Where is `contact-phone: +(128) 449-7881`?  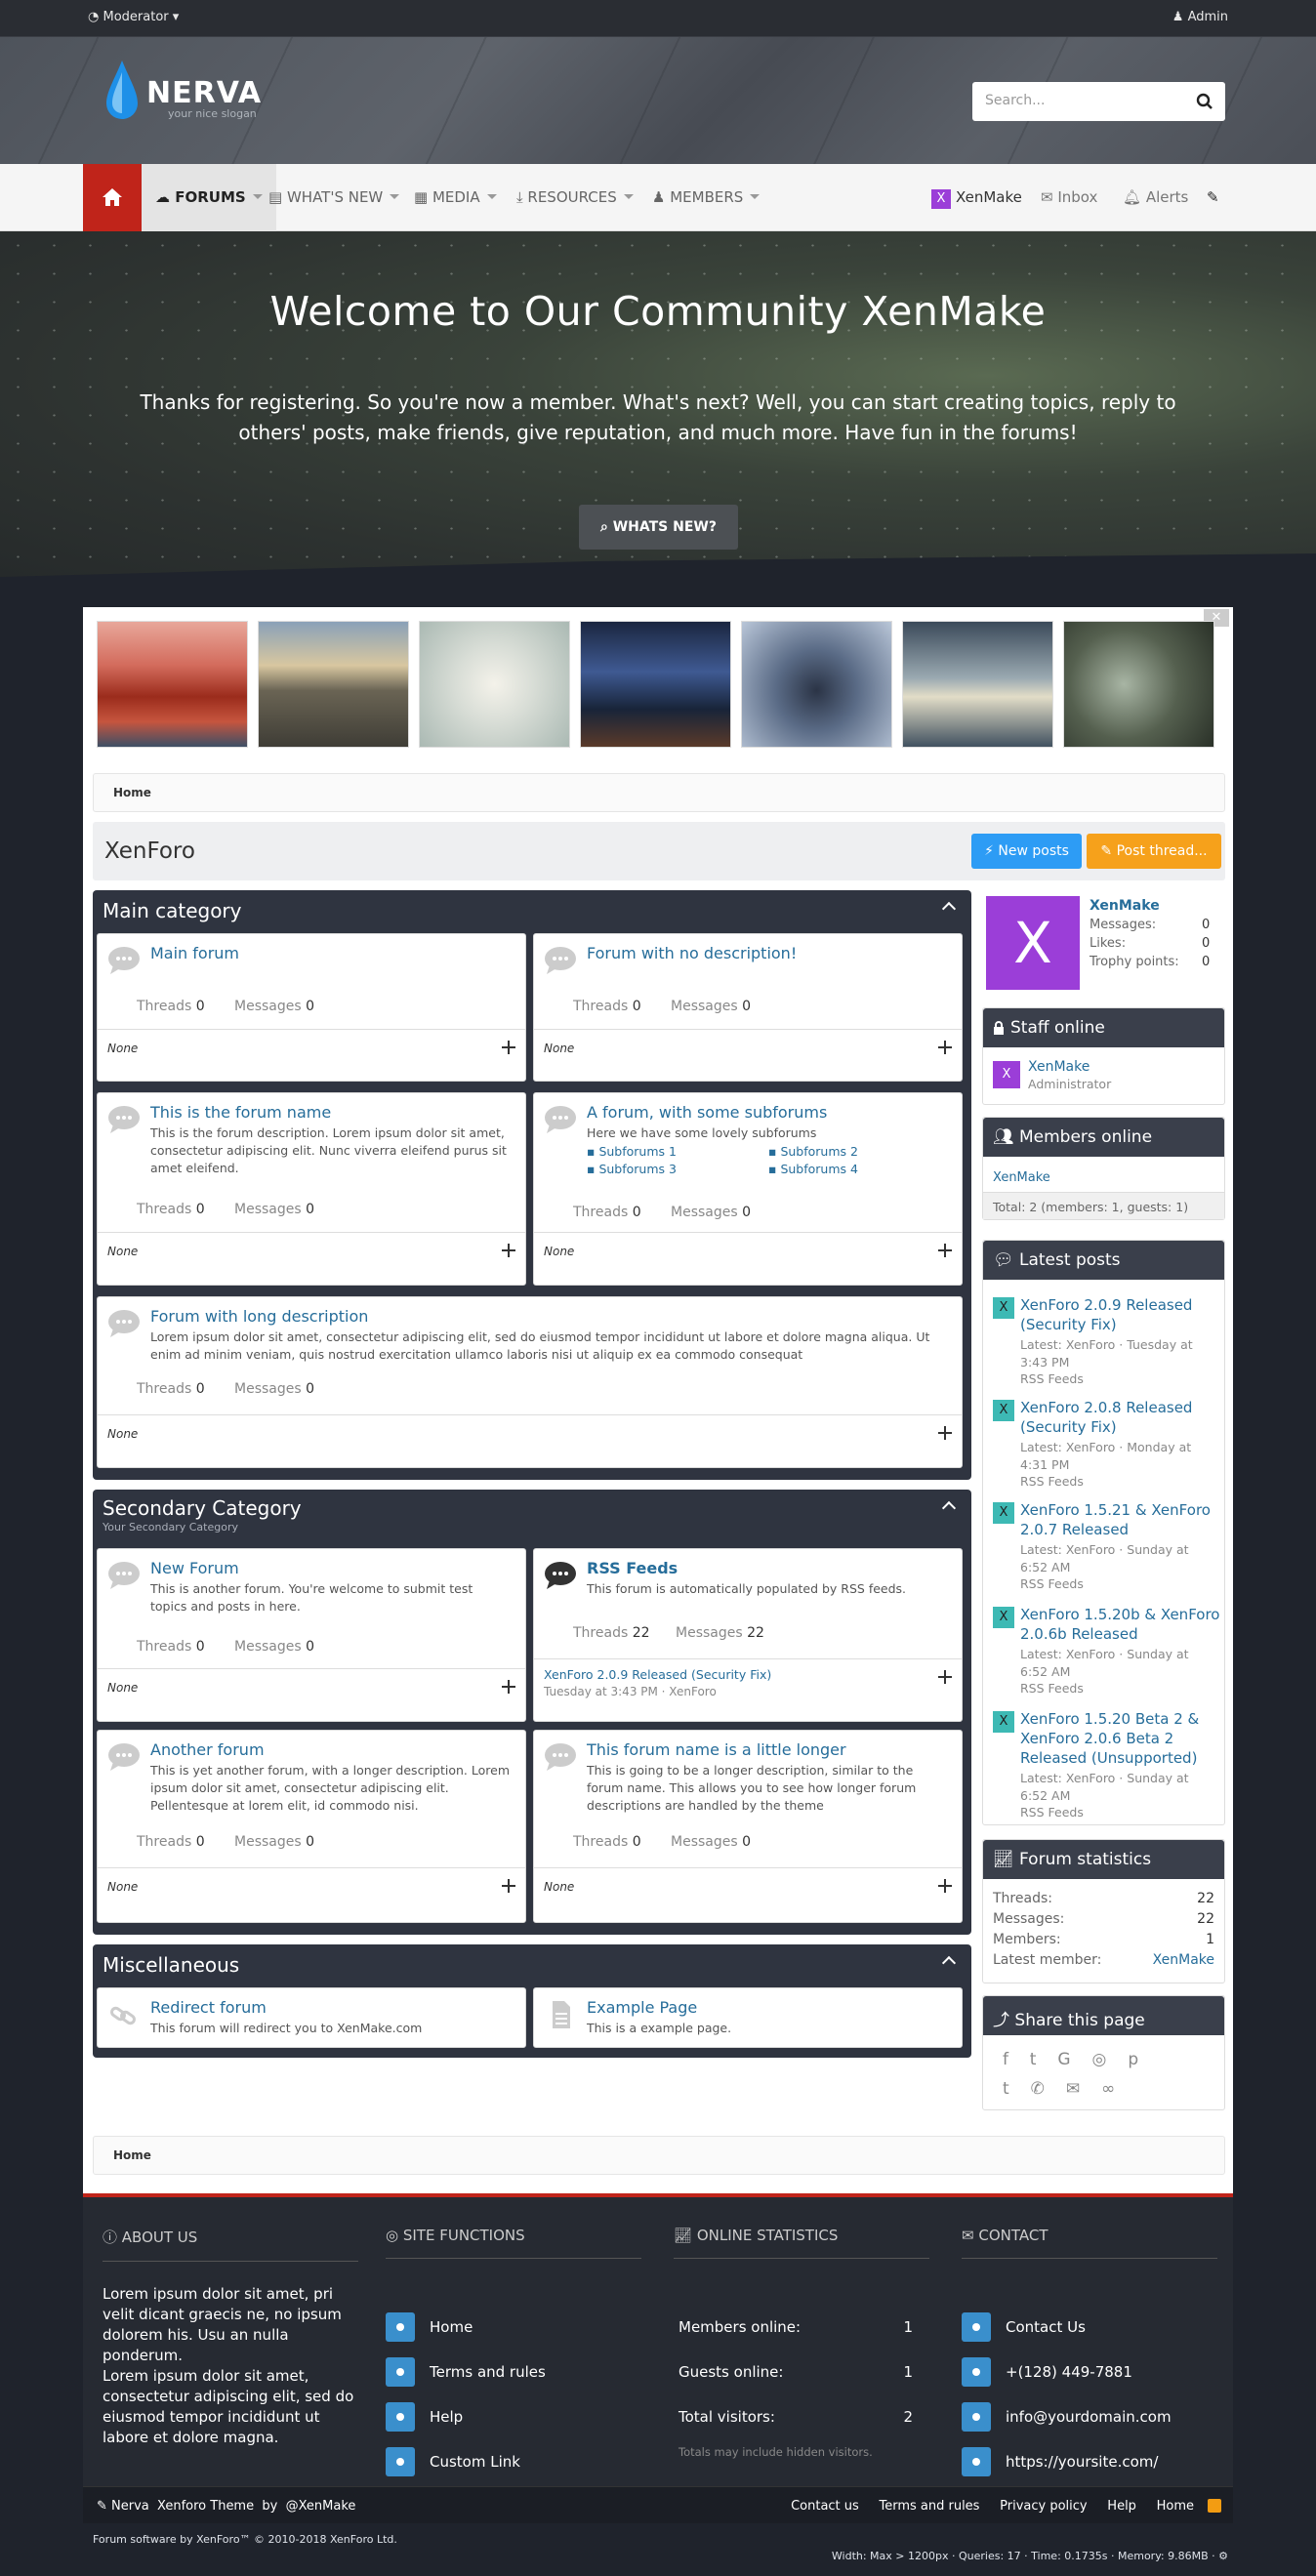 contact-phone: +(128) 449-7881 is located at coordinates (1089, 2372).